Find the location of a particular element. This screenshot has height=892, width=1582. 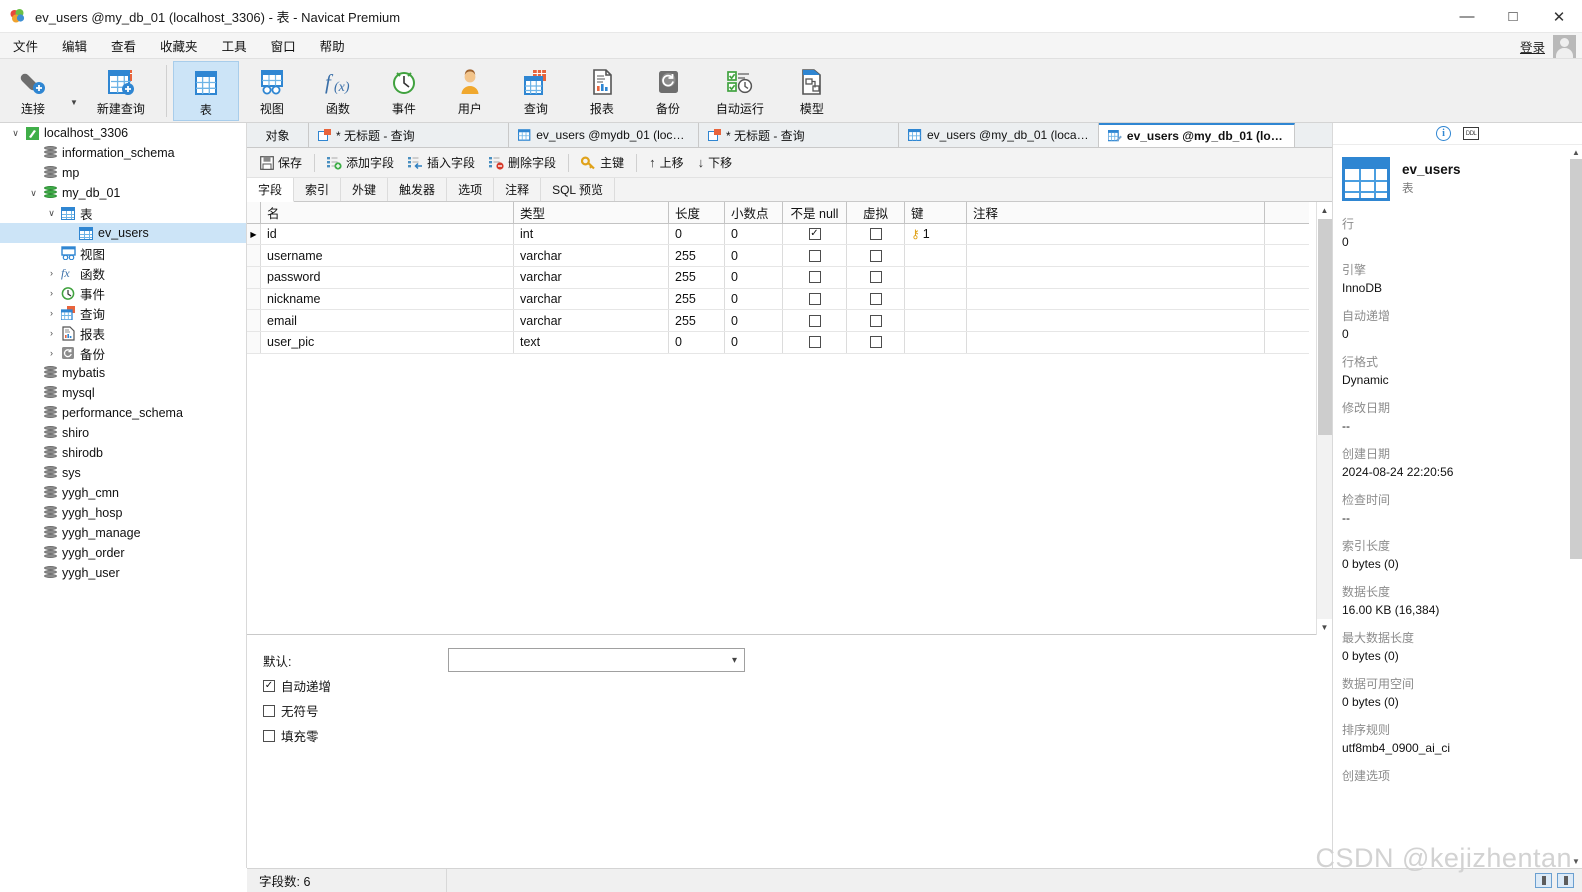

subtab-4: 选项 is located at coordinates (471, 189).